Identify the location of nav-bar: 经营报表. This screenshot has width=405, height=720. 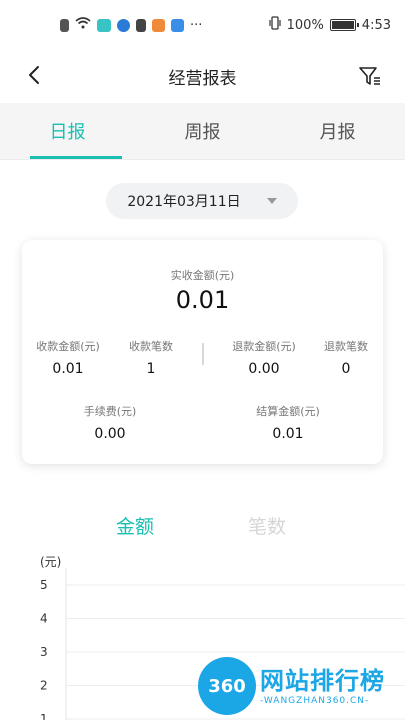
(202, 76).